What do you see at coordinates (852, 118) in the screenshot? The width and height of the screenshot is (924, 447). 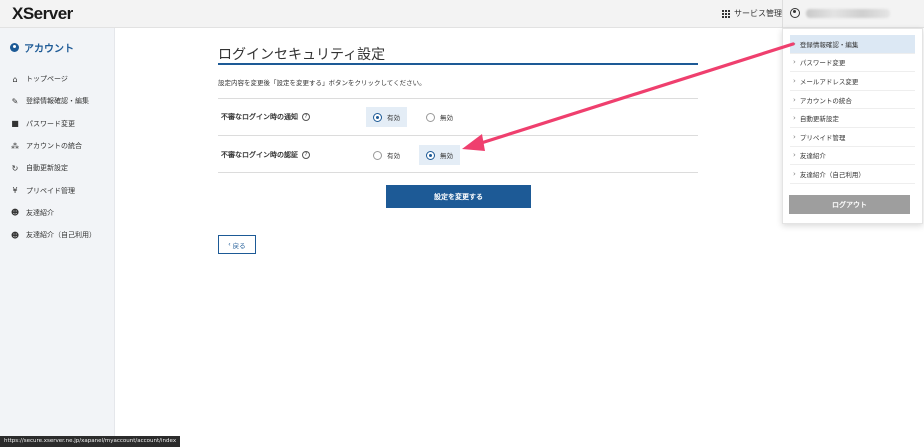 I see `dropdown-item-auto-renew: › 自動更新設定` at bounding box center [852, 118].